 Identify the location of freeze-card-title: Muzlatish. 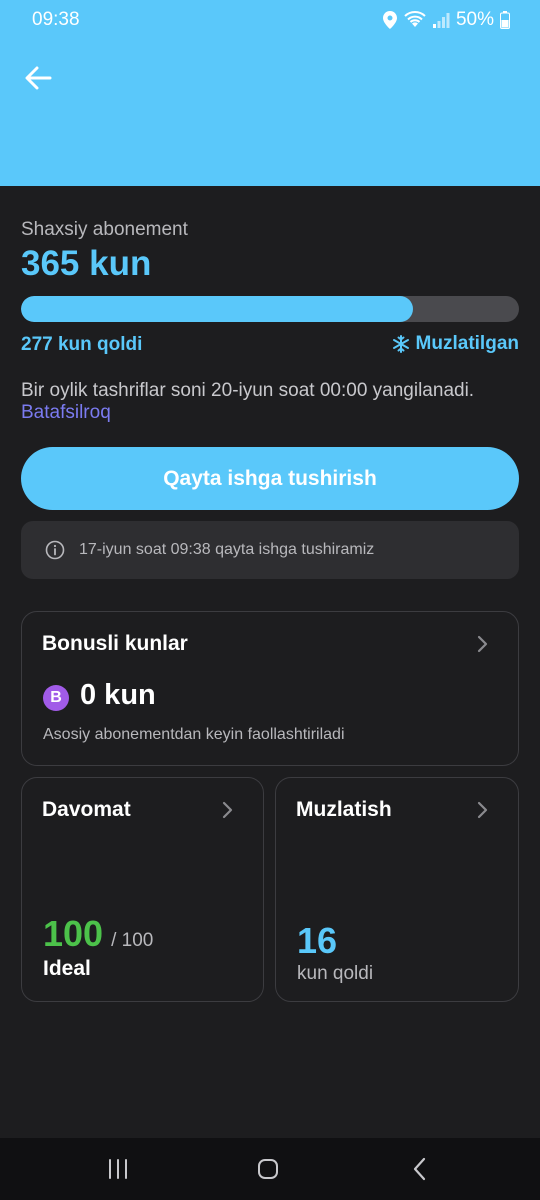
(344, 809).